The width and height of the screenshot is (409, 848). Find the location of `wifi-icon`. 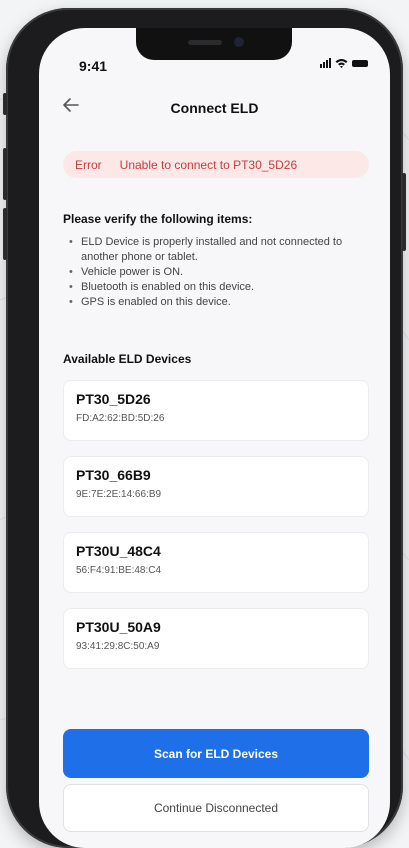

wifi-icon is located at coordinates (341, 63).